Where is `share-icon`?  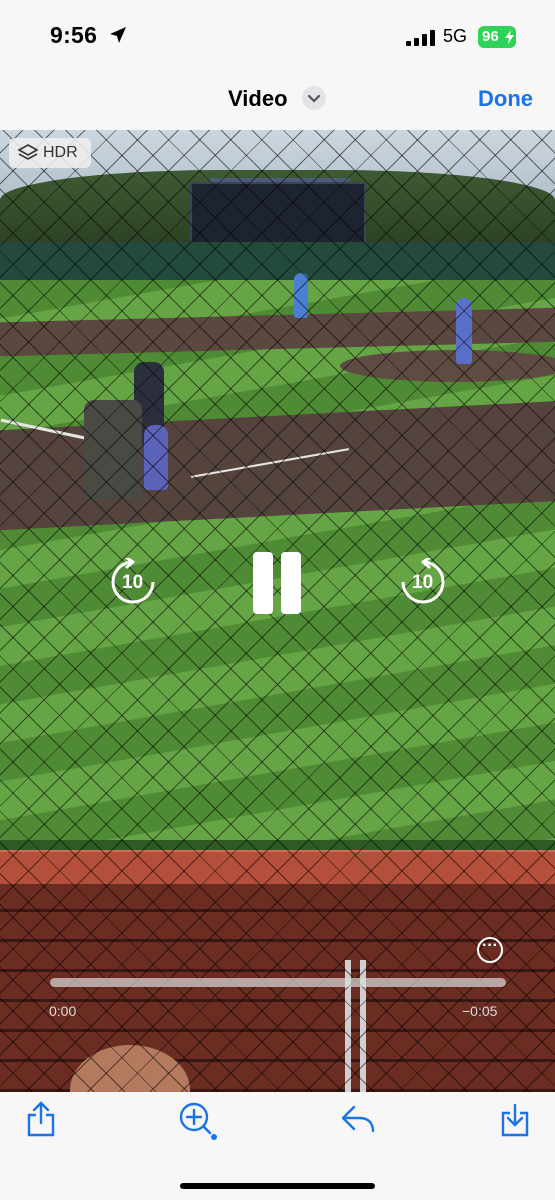
share-icon is located at coordinates (41, 1119).